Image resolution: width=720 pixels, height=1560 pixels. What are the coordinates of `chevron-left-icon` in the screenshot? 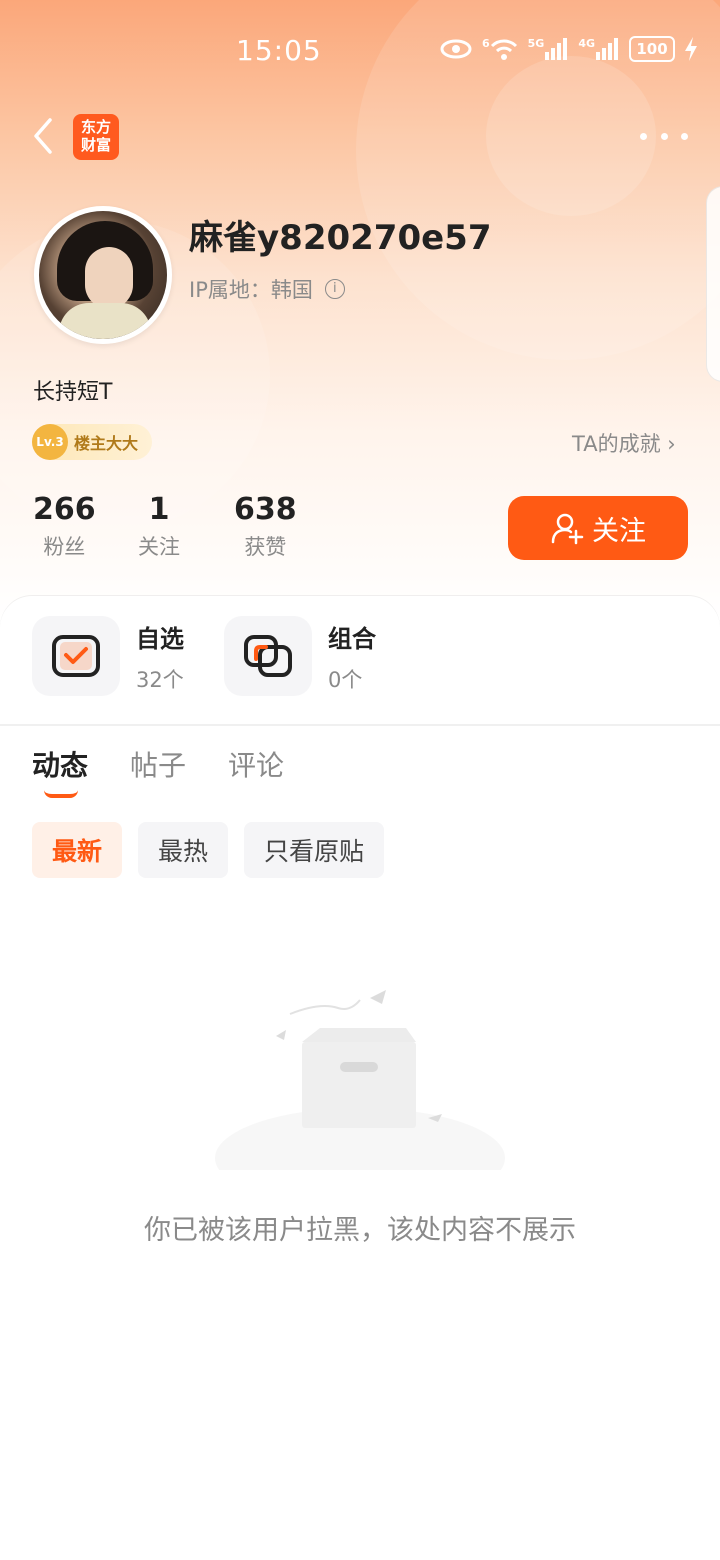 It's located at (43, 136).